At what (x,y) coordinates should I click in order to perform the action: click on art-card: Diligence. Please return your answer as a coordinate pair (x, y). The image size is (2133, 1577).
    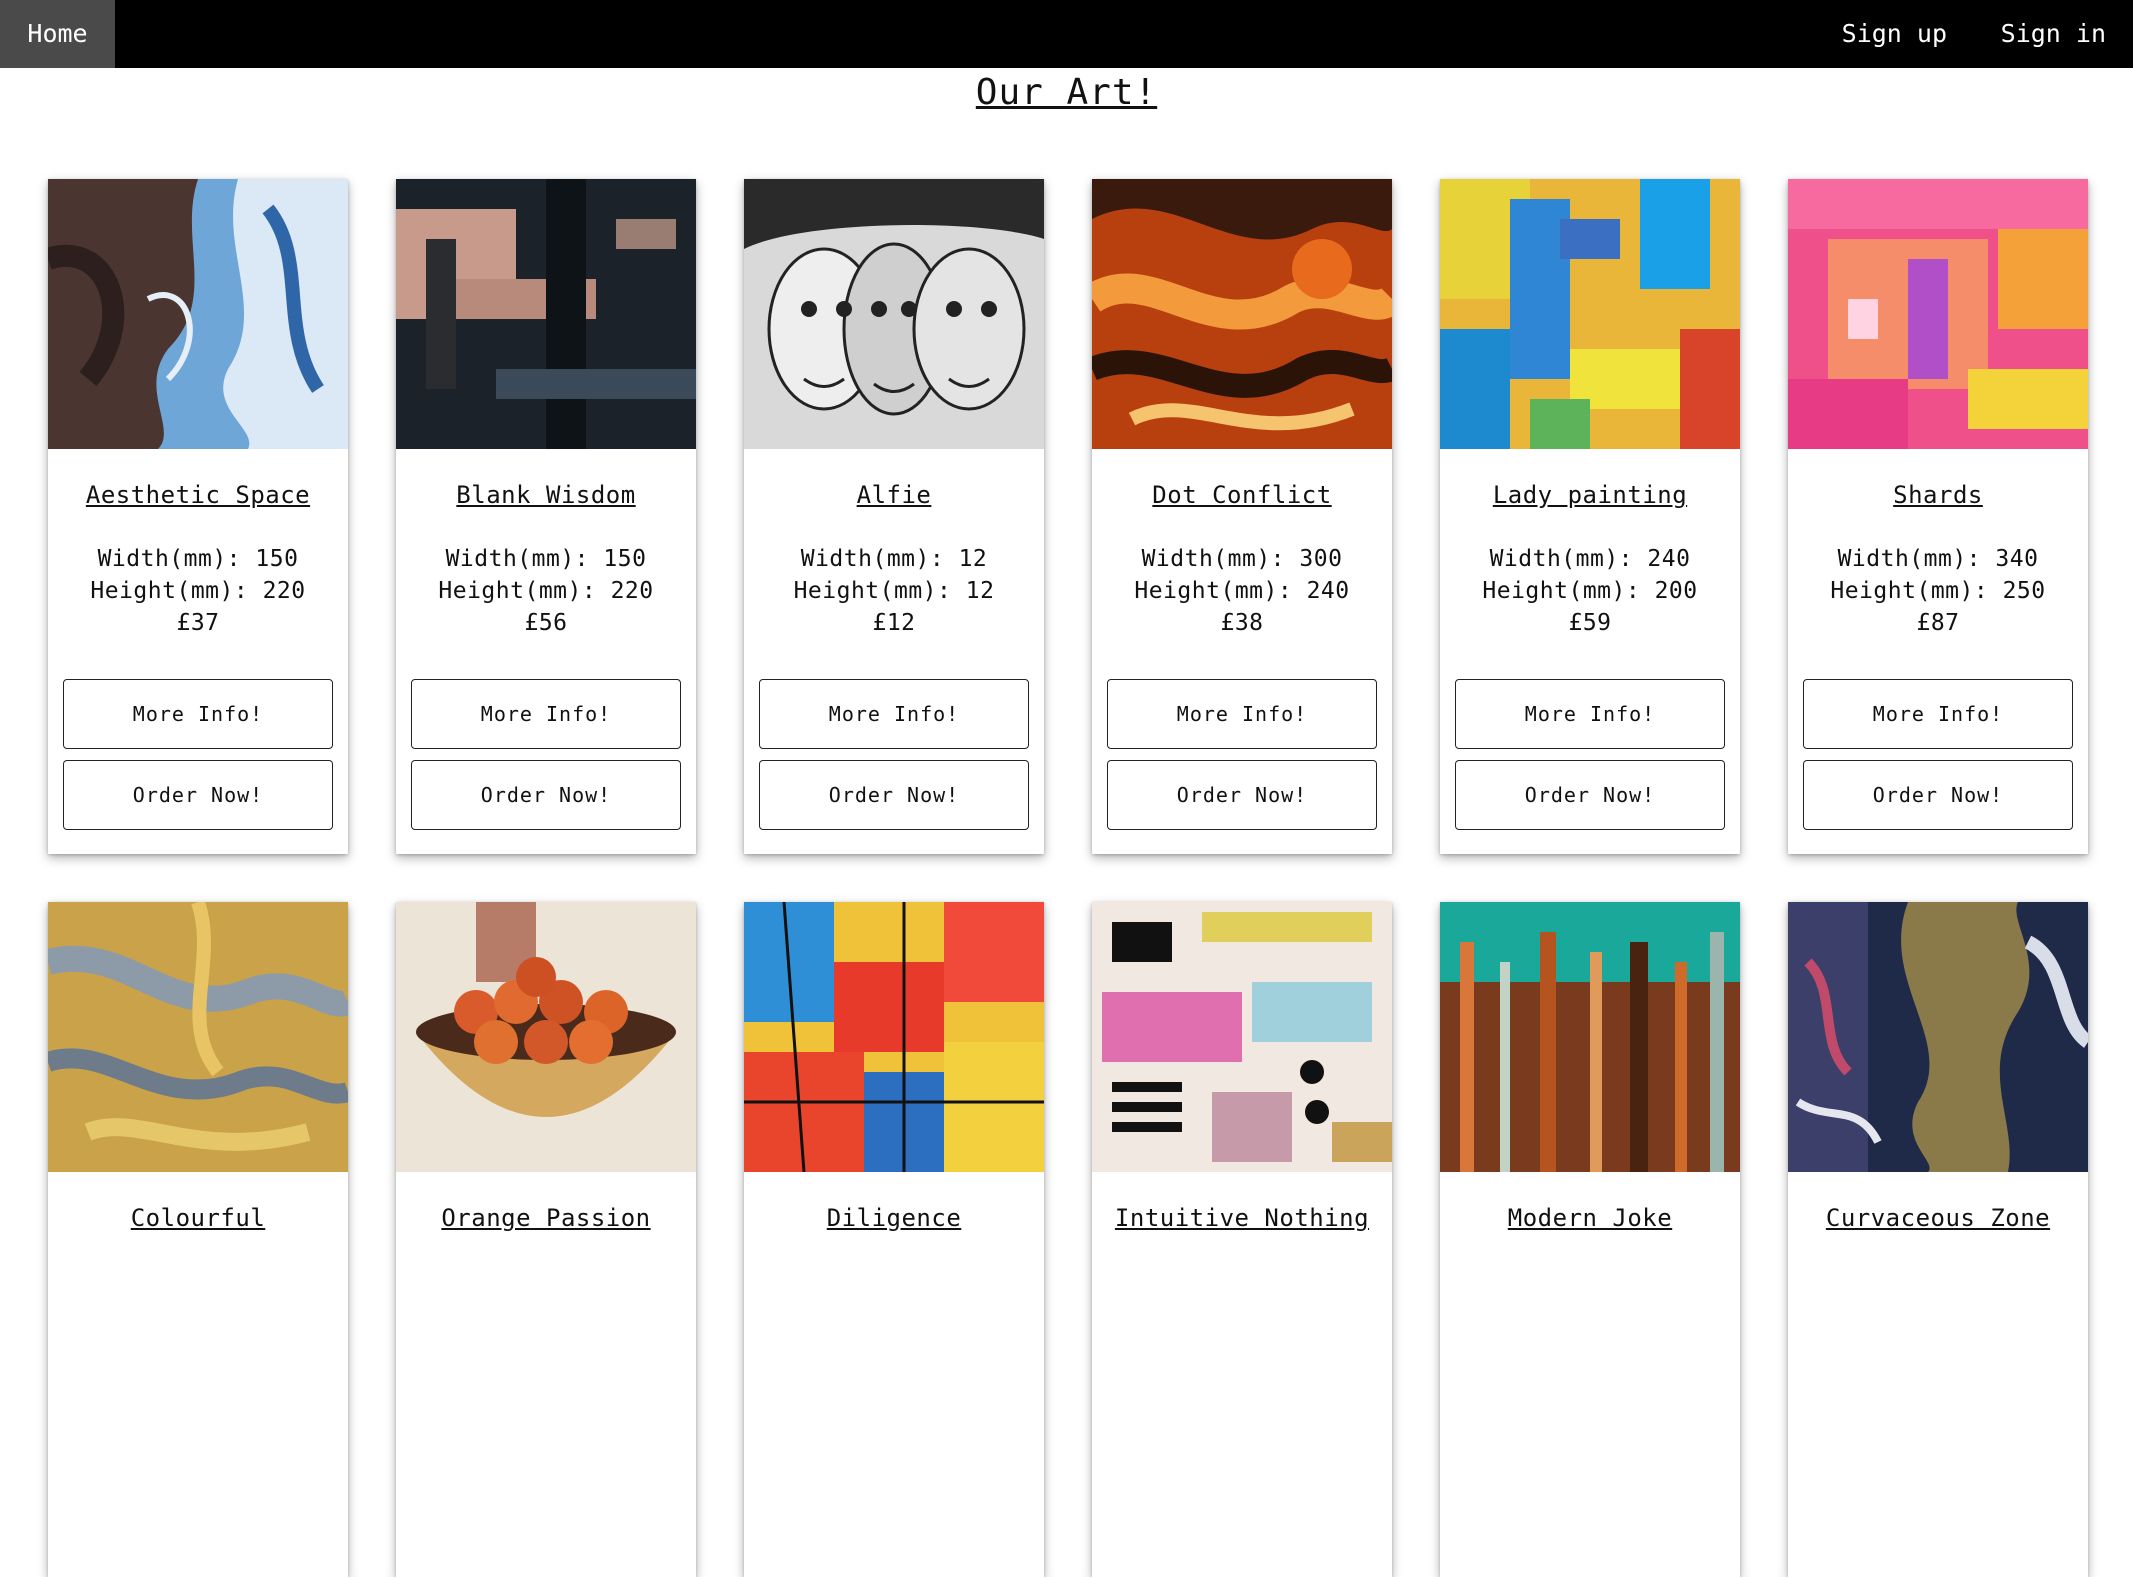
    Looking at the image, I should click on (894, 1239).